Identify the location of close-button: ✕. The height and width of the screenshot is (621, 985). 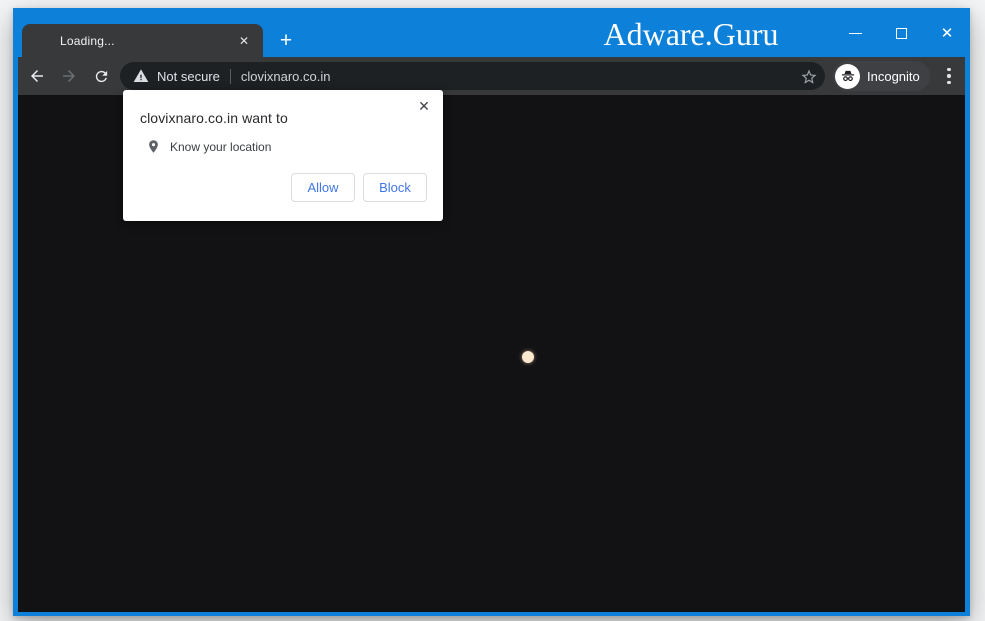
(947, 33).